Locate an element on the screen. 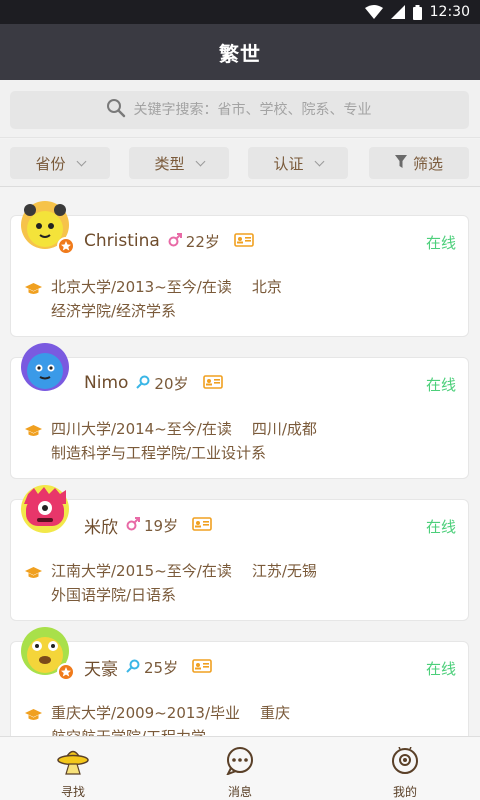 The image size is (480, 800). user-age: 20岁 is located at coordinates (171, 383).